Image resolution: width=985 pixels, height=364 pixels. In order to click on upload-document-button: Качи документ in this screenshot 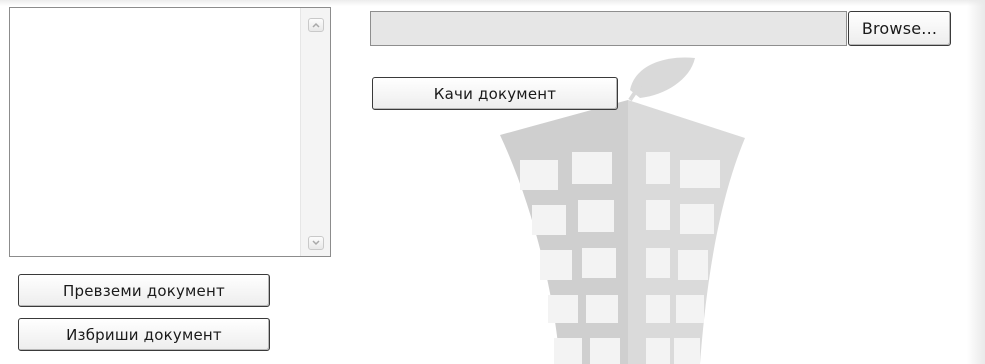, I will do `click(495, 93)`.